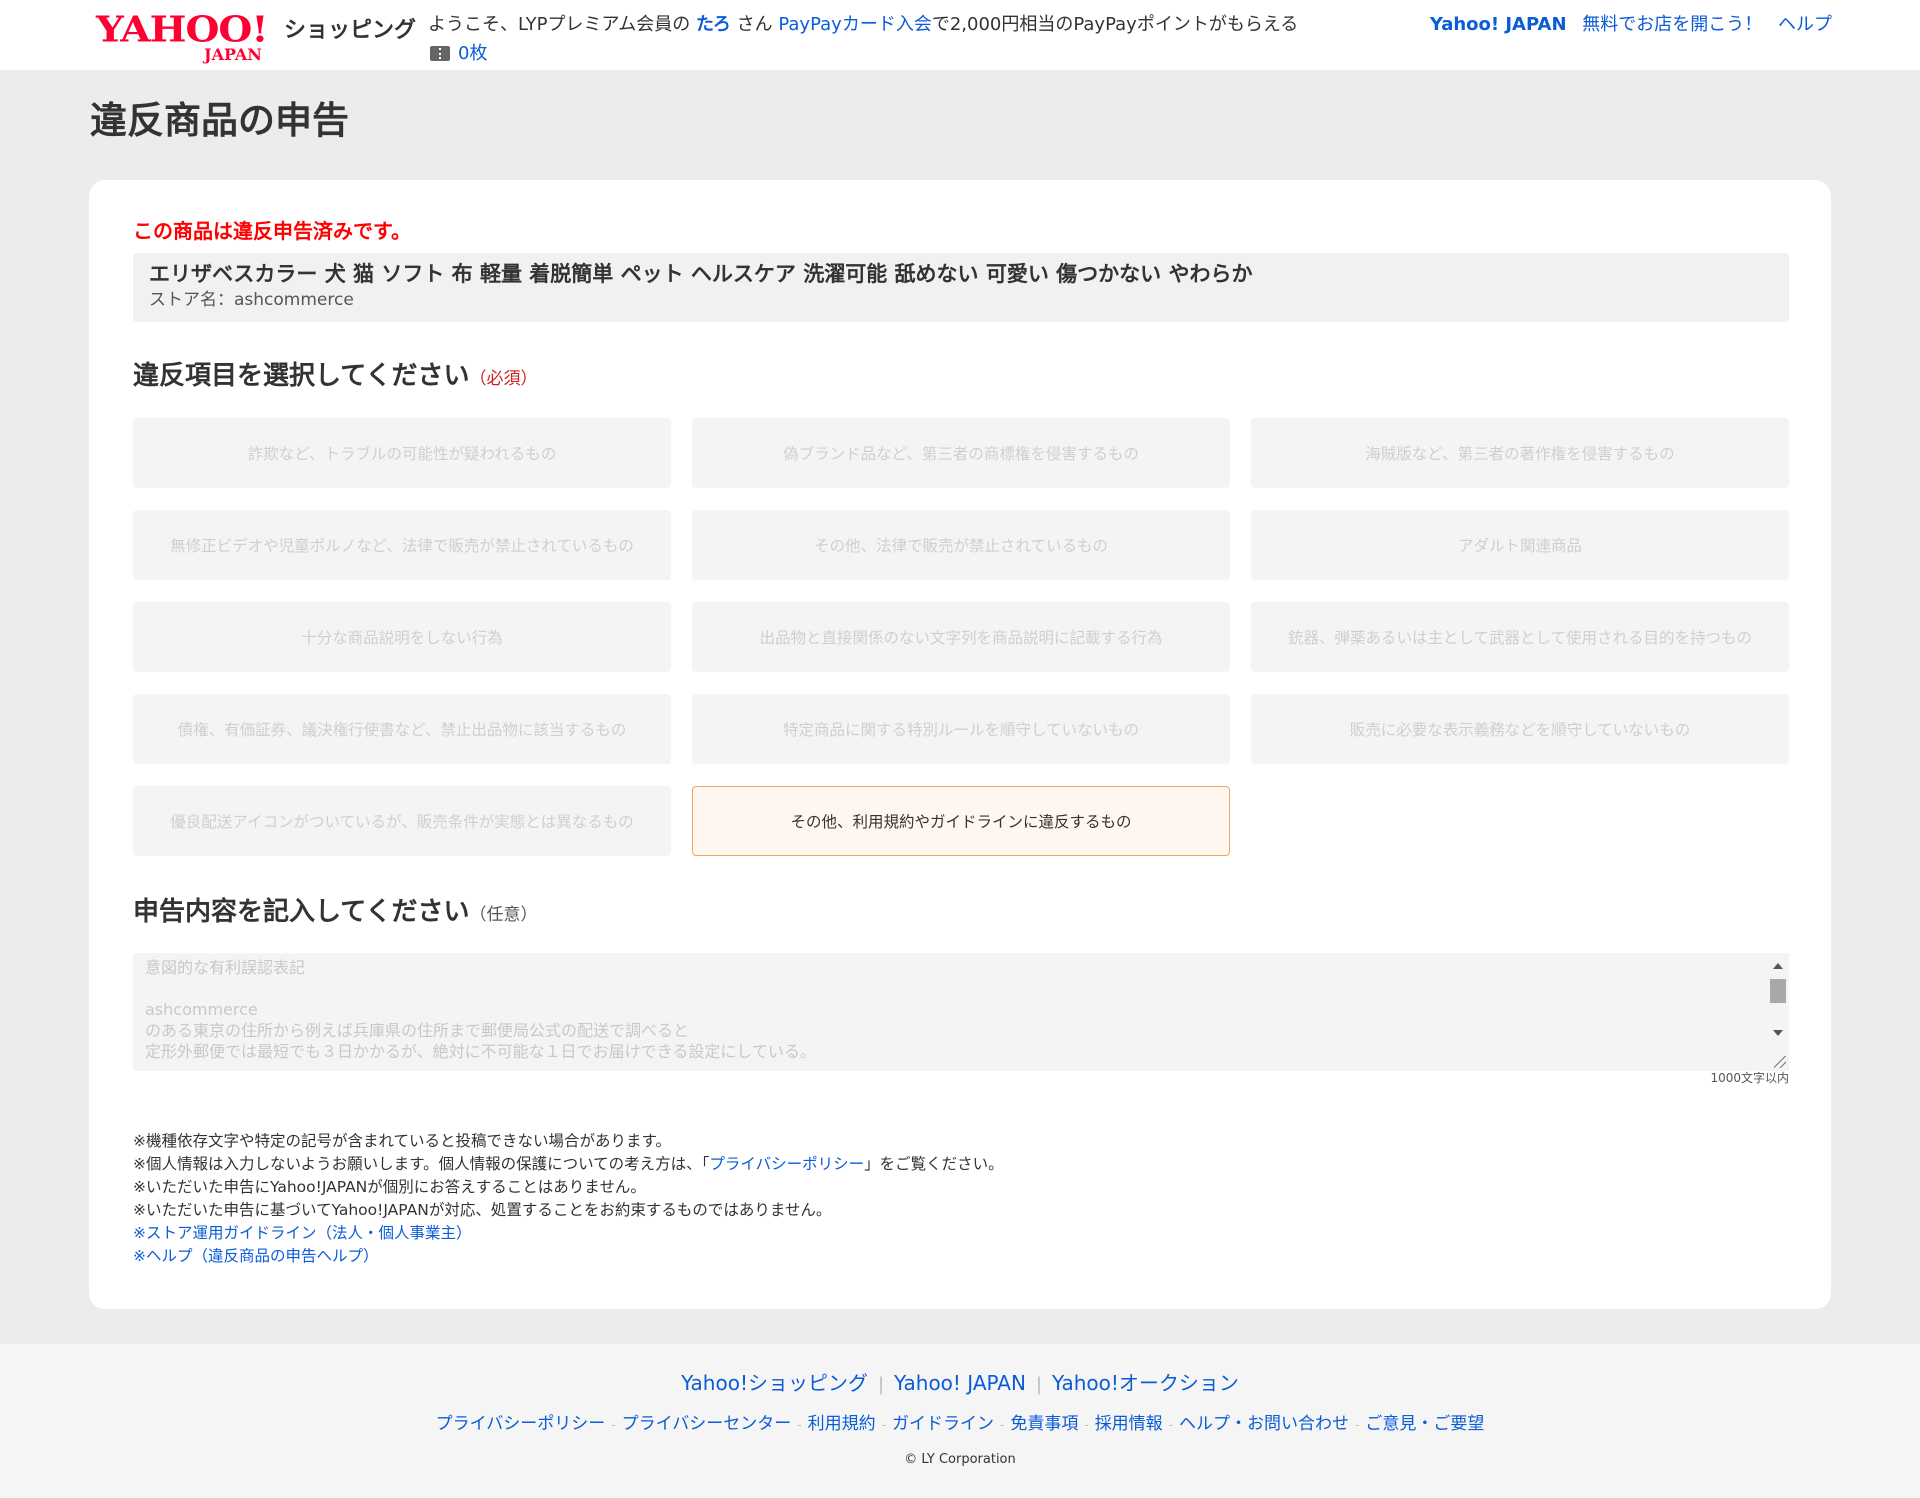 The width and height of the screenshot is (1920, 1498). What do you see at coordinates (256, 1256) in the screenshot?
I see `report-help-link: ※ヘルプ（違反商品の申告ヘルプ）` at bounding box center [256, 1256].